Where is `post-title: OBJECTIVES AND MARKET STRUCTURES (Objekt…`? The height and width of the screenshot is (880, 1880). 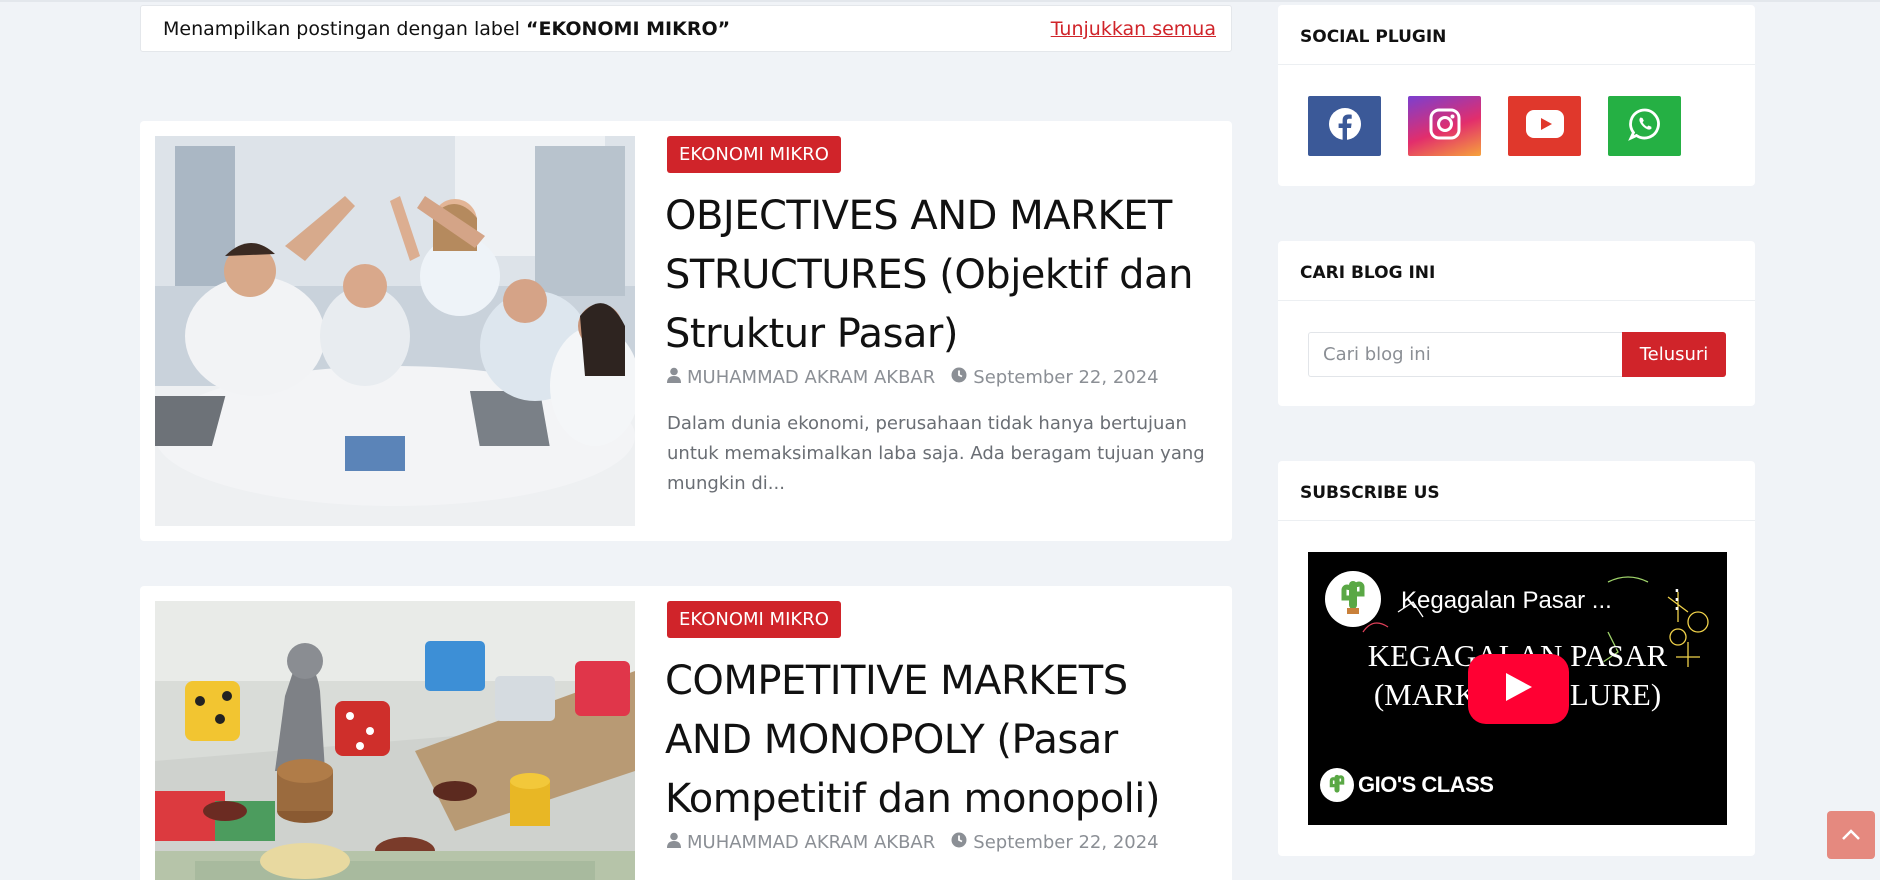 post-title: OBJECTIVES AND MARKET STRUCTURES (Objekt… is located at coordinates (937, 275).